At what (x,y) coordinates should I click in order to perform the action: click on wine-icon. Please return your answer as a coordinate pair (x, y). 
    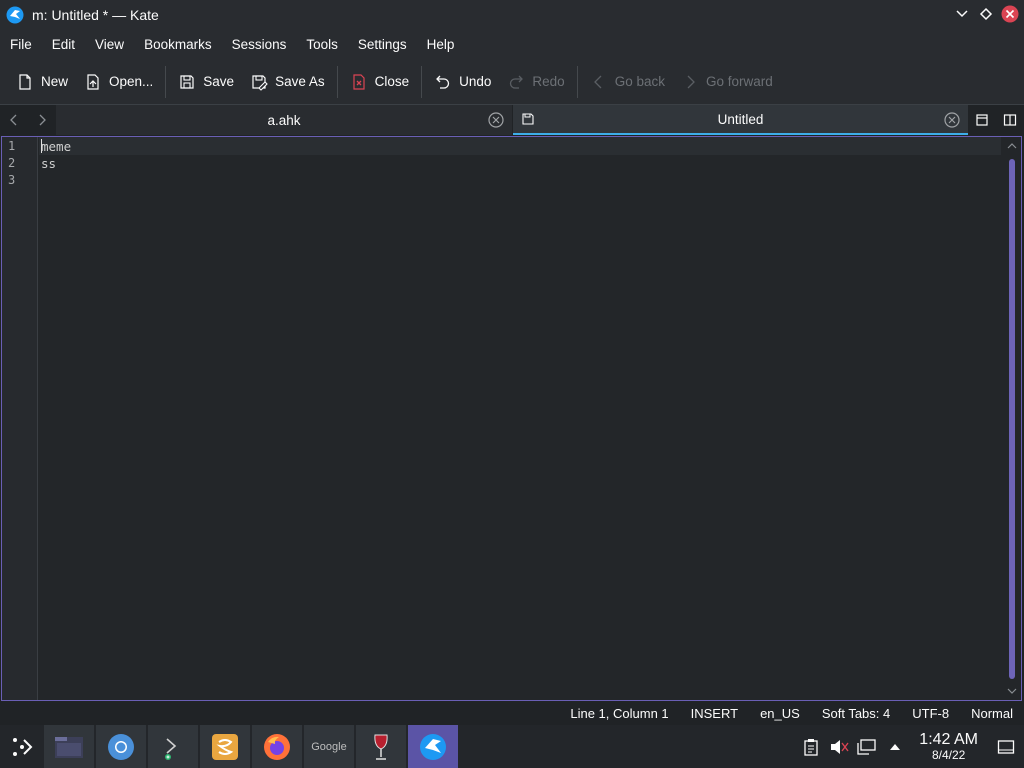
    Looking at the image, I should click on (381, 747).